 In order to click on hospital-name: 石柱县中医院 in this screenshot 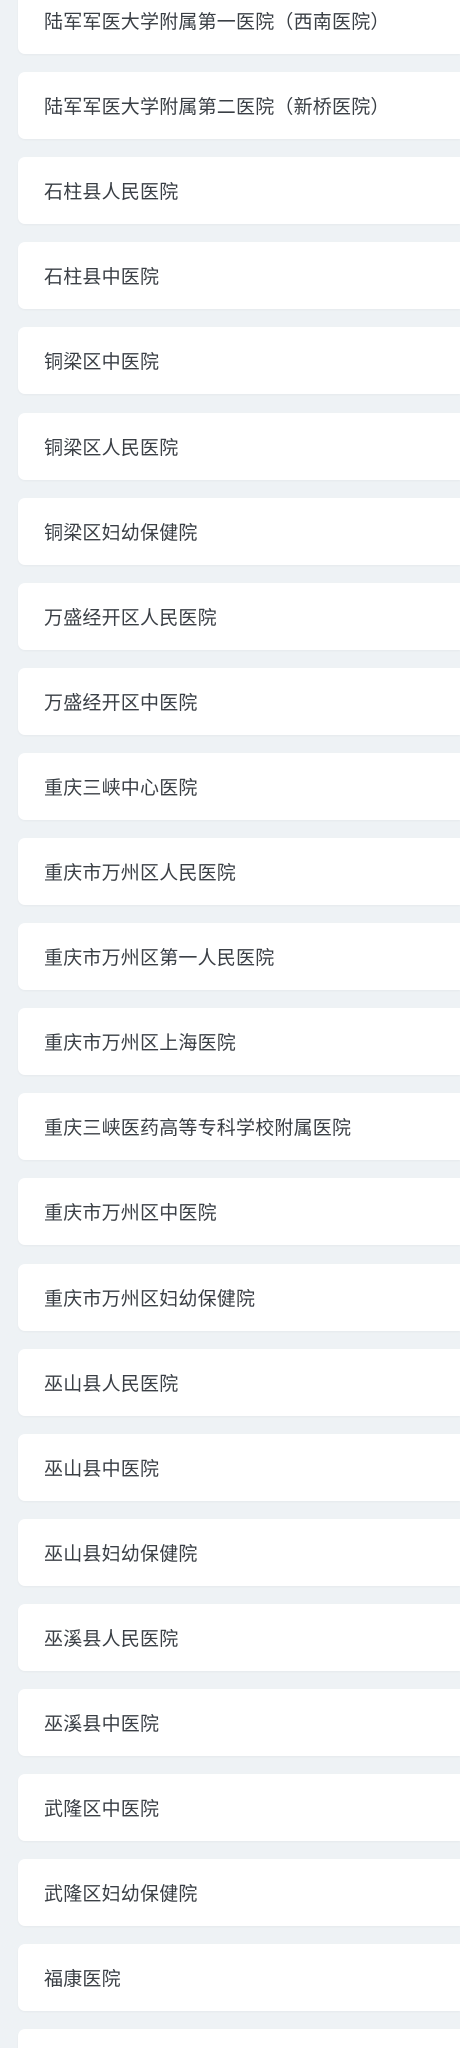, I will do `click(102, 277)`.